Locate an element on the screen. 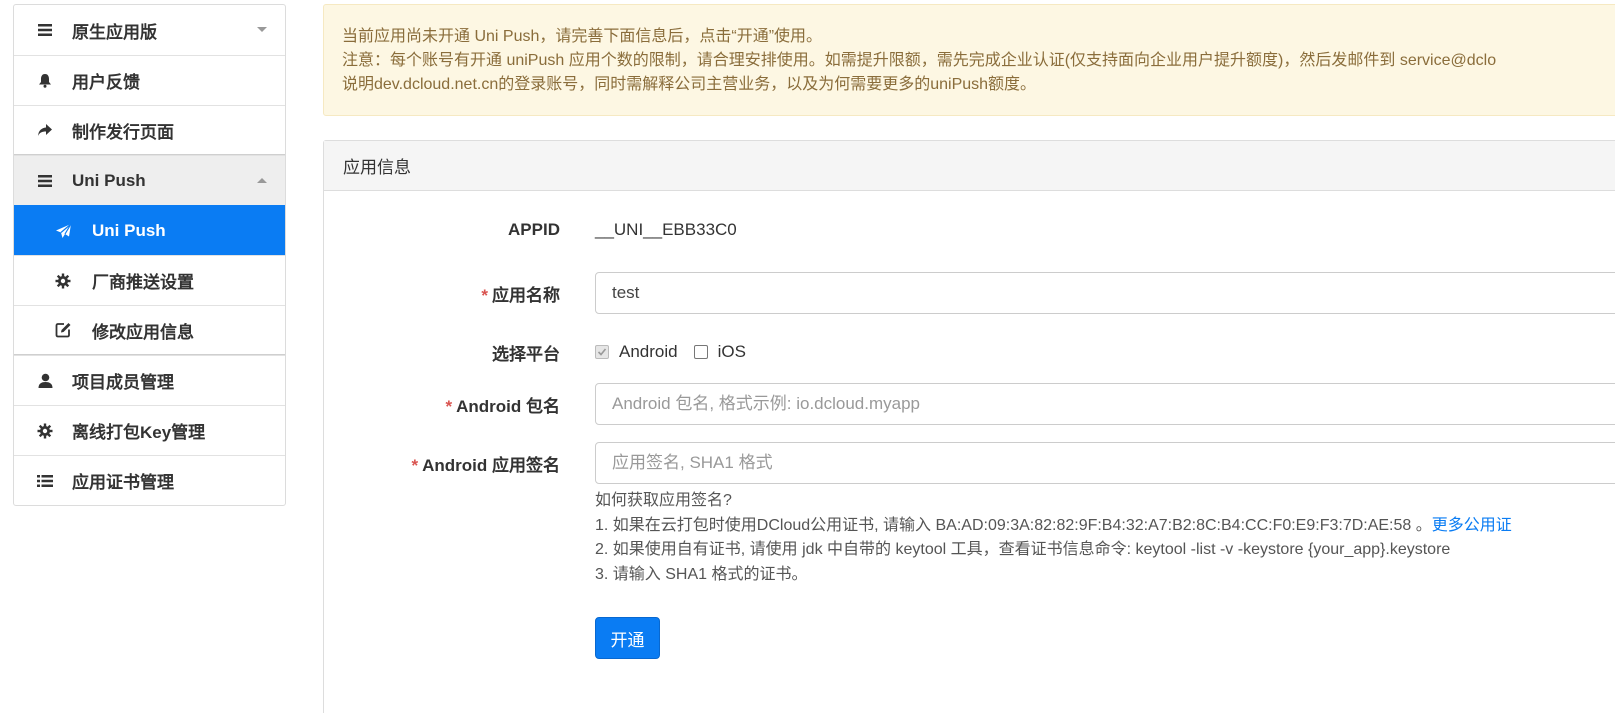 Image resolution: width=1615 pixels, height=713 pixels. appid-row: APPID __UNI__EBB33C0 is located at coordinates (969, 230).